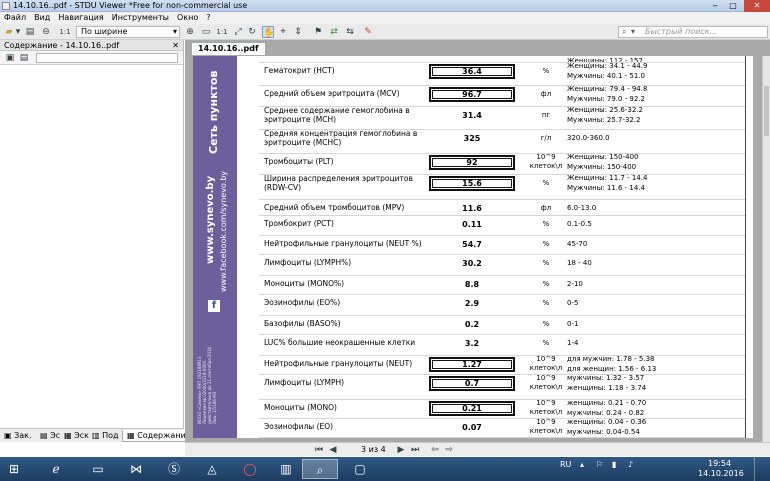  Describe the element at coordinates (136, 469) in the screenshot. I see `visual-studio-icon: ⋈` at that location.